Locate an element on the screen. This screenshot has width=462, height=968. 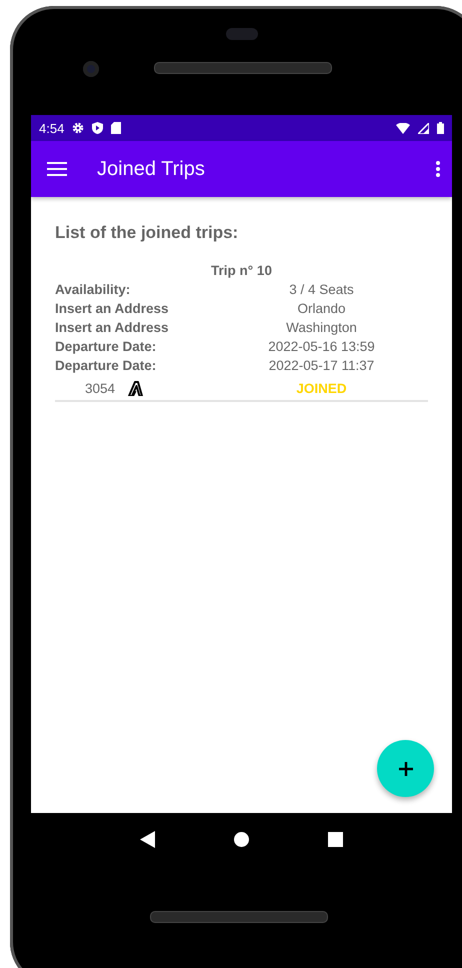
field-value: Washington is located at coordinates (321, 328).